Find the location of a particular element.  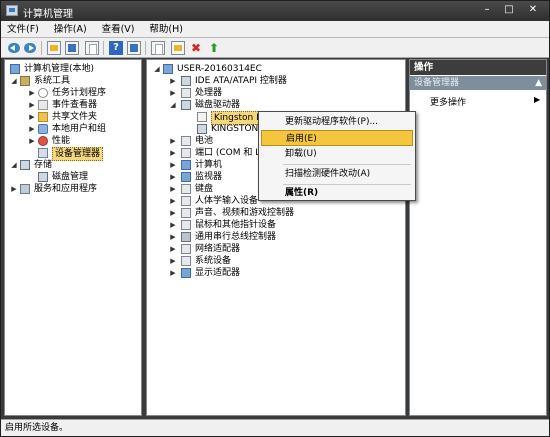

network-adapter-icon is located at coordinates (186, 249).